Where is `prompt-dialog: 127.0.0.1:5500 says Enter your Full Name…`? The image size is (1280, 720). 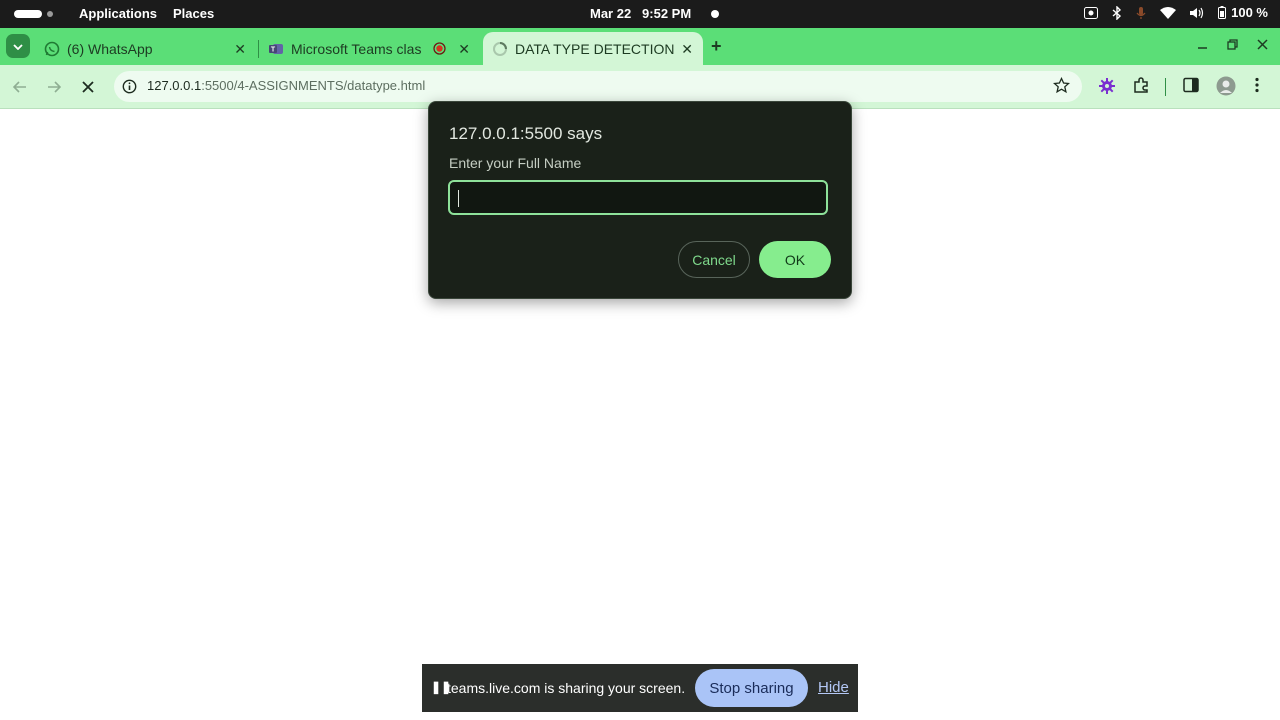
prompt-dialog: 127.0.0.1:5500 says Enter your Full Name… is located at coordinates (640, 200).